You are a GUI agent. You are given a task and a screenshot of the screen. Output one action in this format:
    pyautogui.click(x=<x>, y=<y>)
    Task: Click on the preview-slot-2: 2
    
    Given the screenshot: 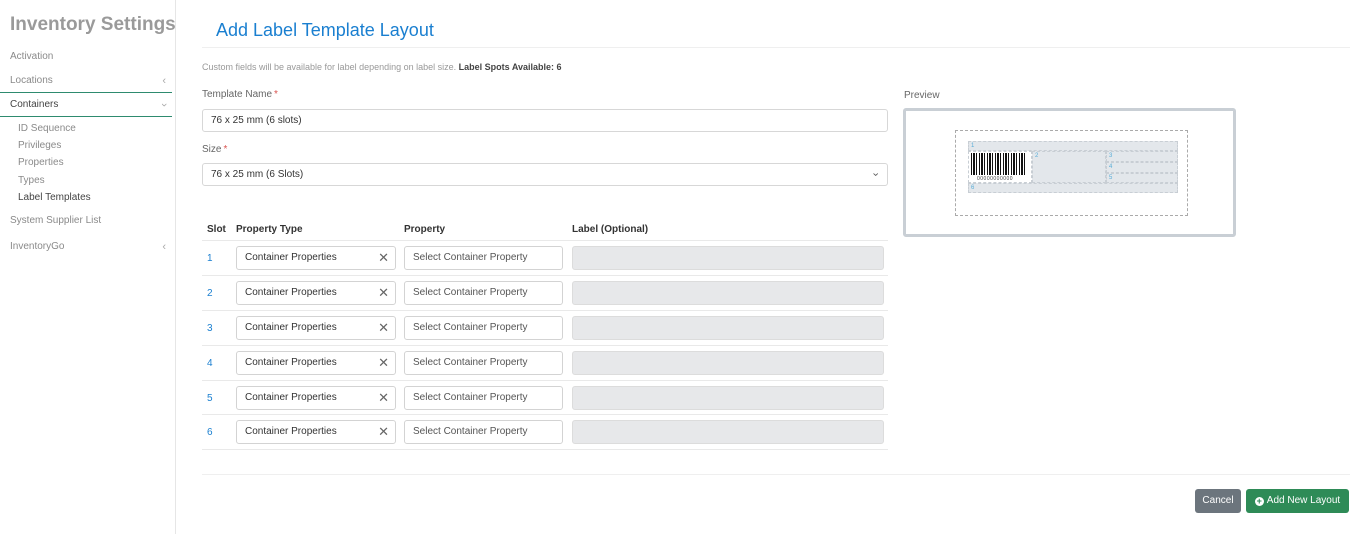 What is the action you would take?
    pyautogui.click(x=1069, y=167)
    